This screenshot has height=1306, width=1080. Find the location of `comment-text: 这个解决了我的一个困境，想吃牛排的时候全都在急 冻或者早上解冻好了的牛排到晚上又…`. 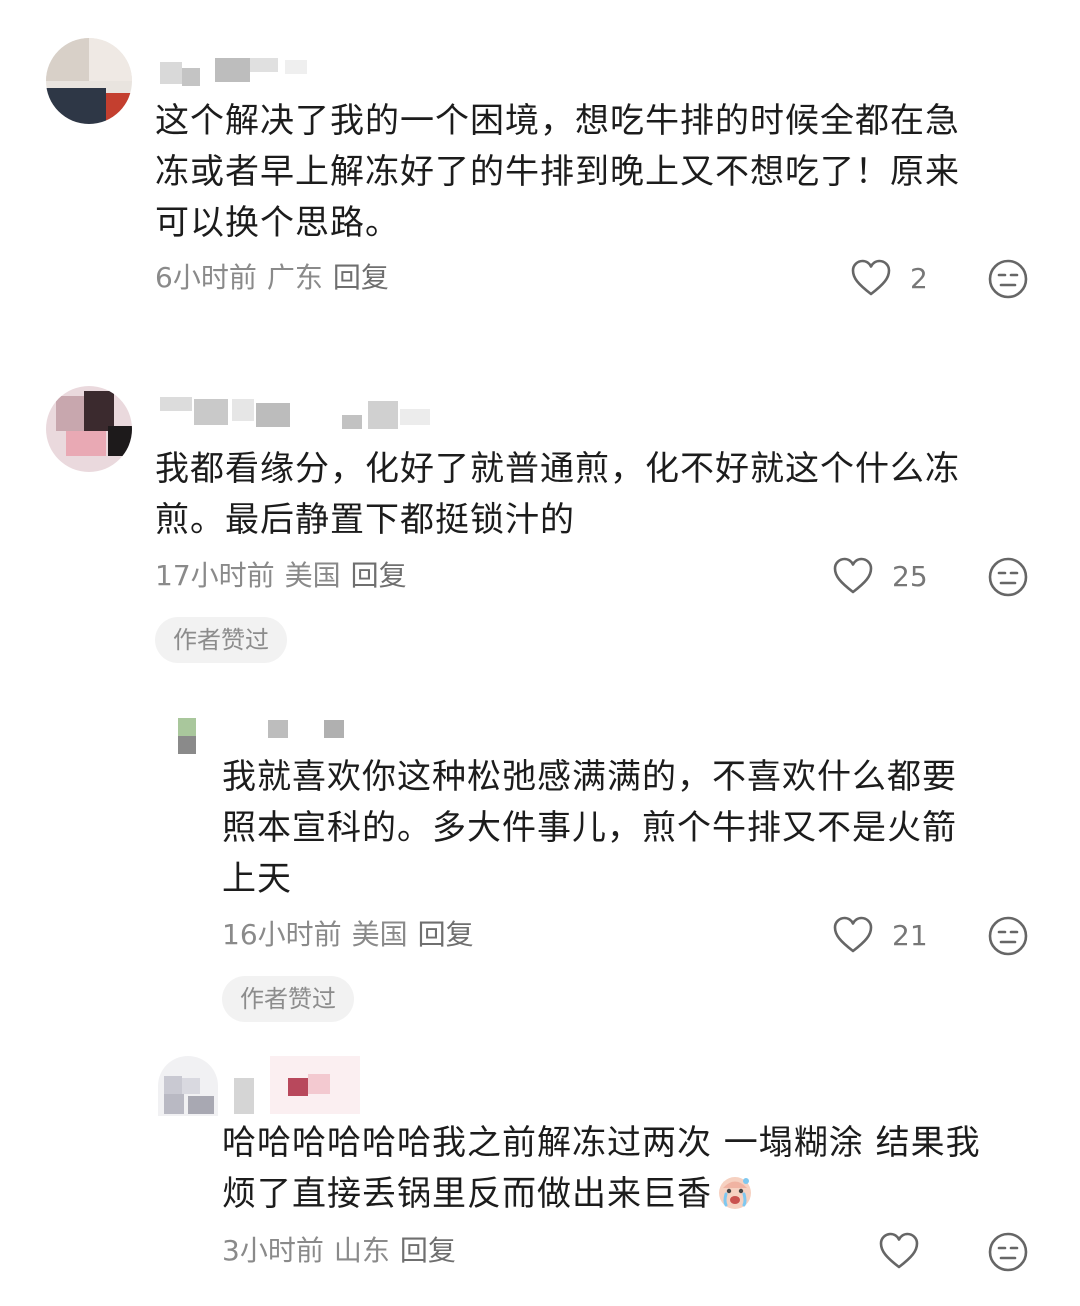

comment-text: 这个解决了我的一个困境，想吃牛排的时候全都在急 冻或者早上解冻好了的牛排到晚上又… is located at coordinates (557, 172).